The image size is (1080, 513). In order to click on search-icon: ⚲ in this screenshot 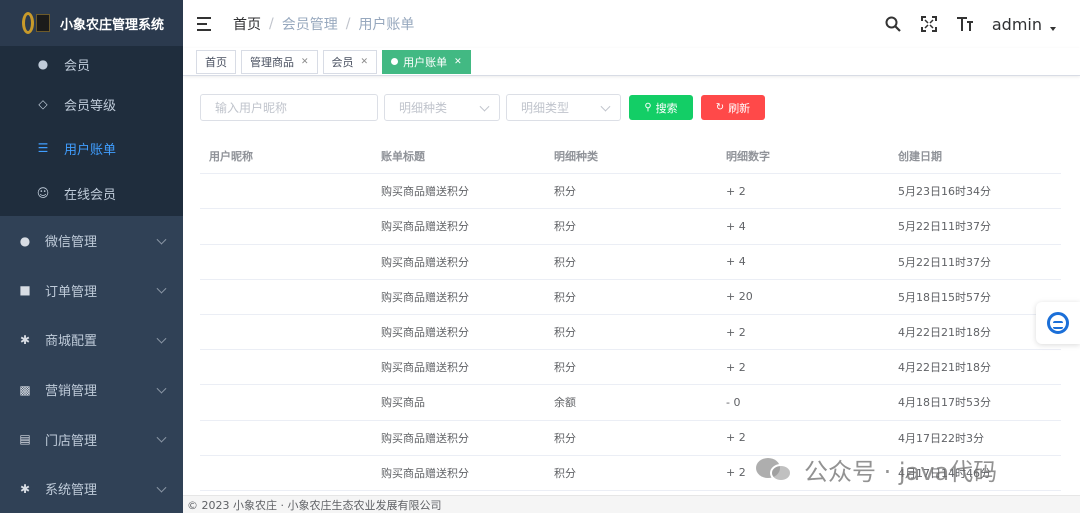, I will do `click(648, 107)`.